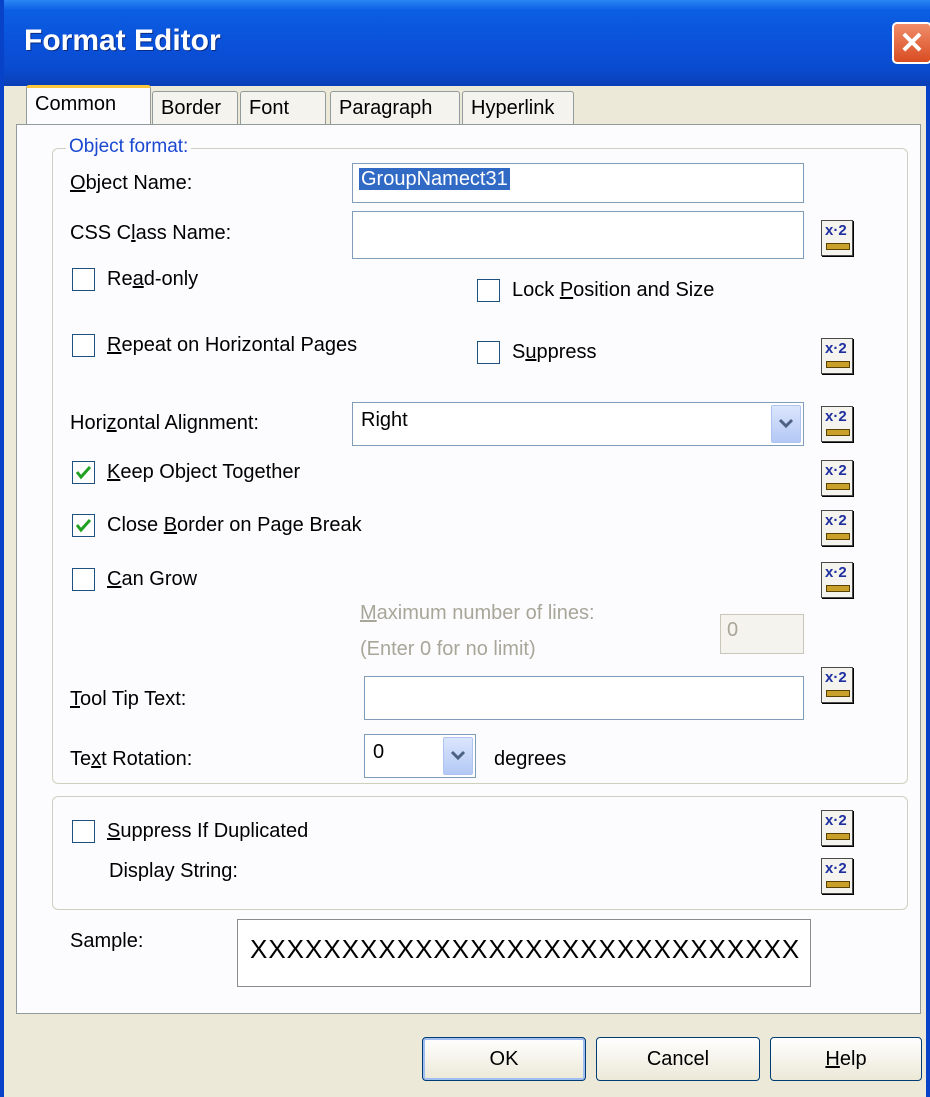 The image size is (930, 1097). I want to click on horizontal-alignment-select: Right, so click(578, 424).